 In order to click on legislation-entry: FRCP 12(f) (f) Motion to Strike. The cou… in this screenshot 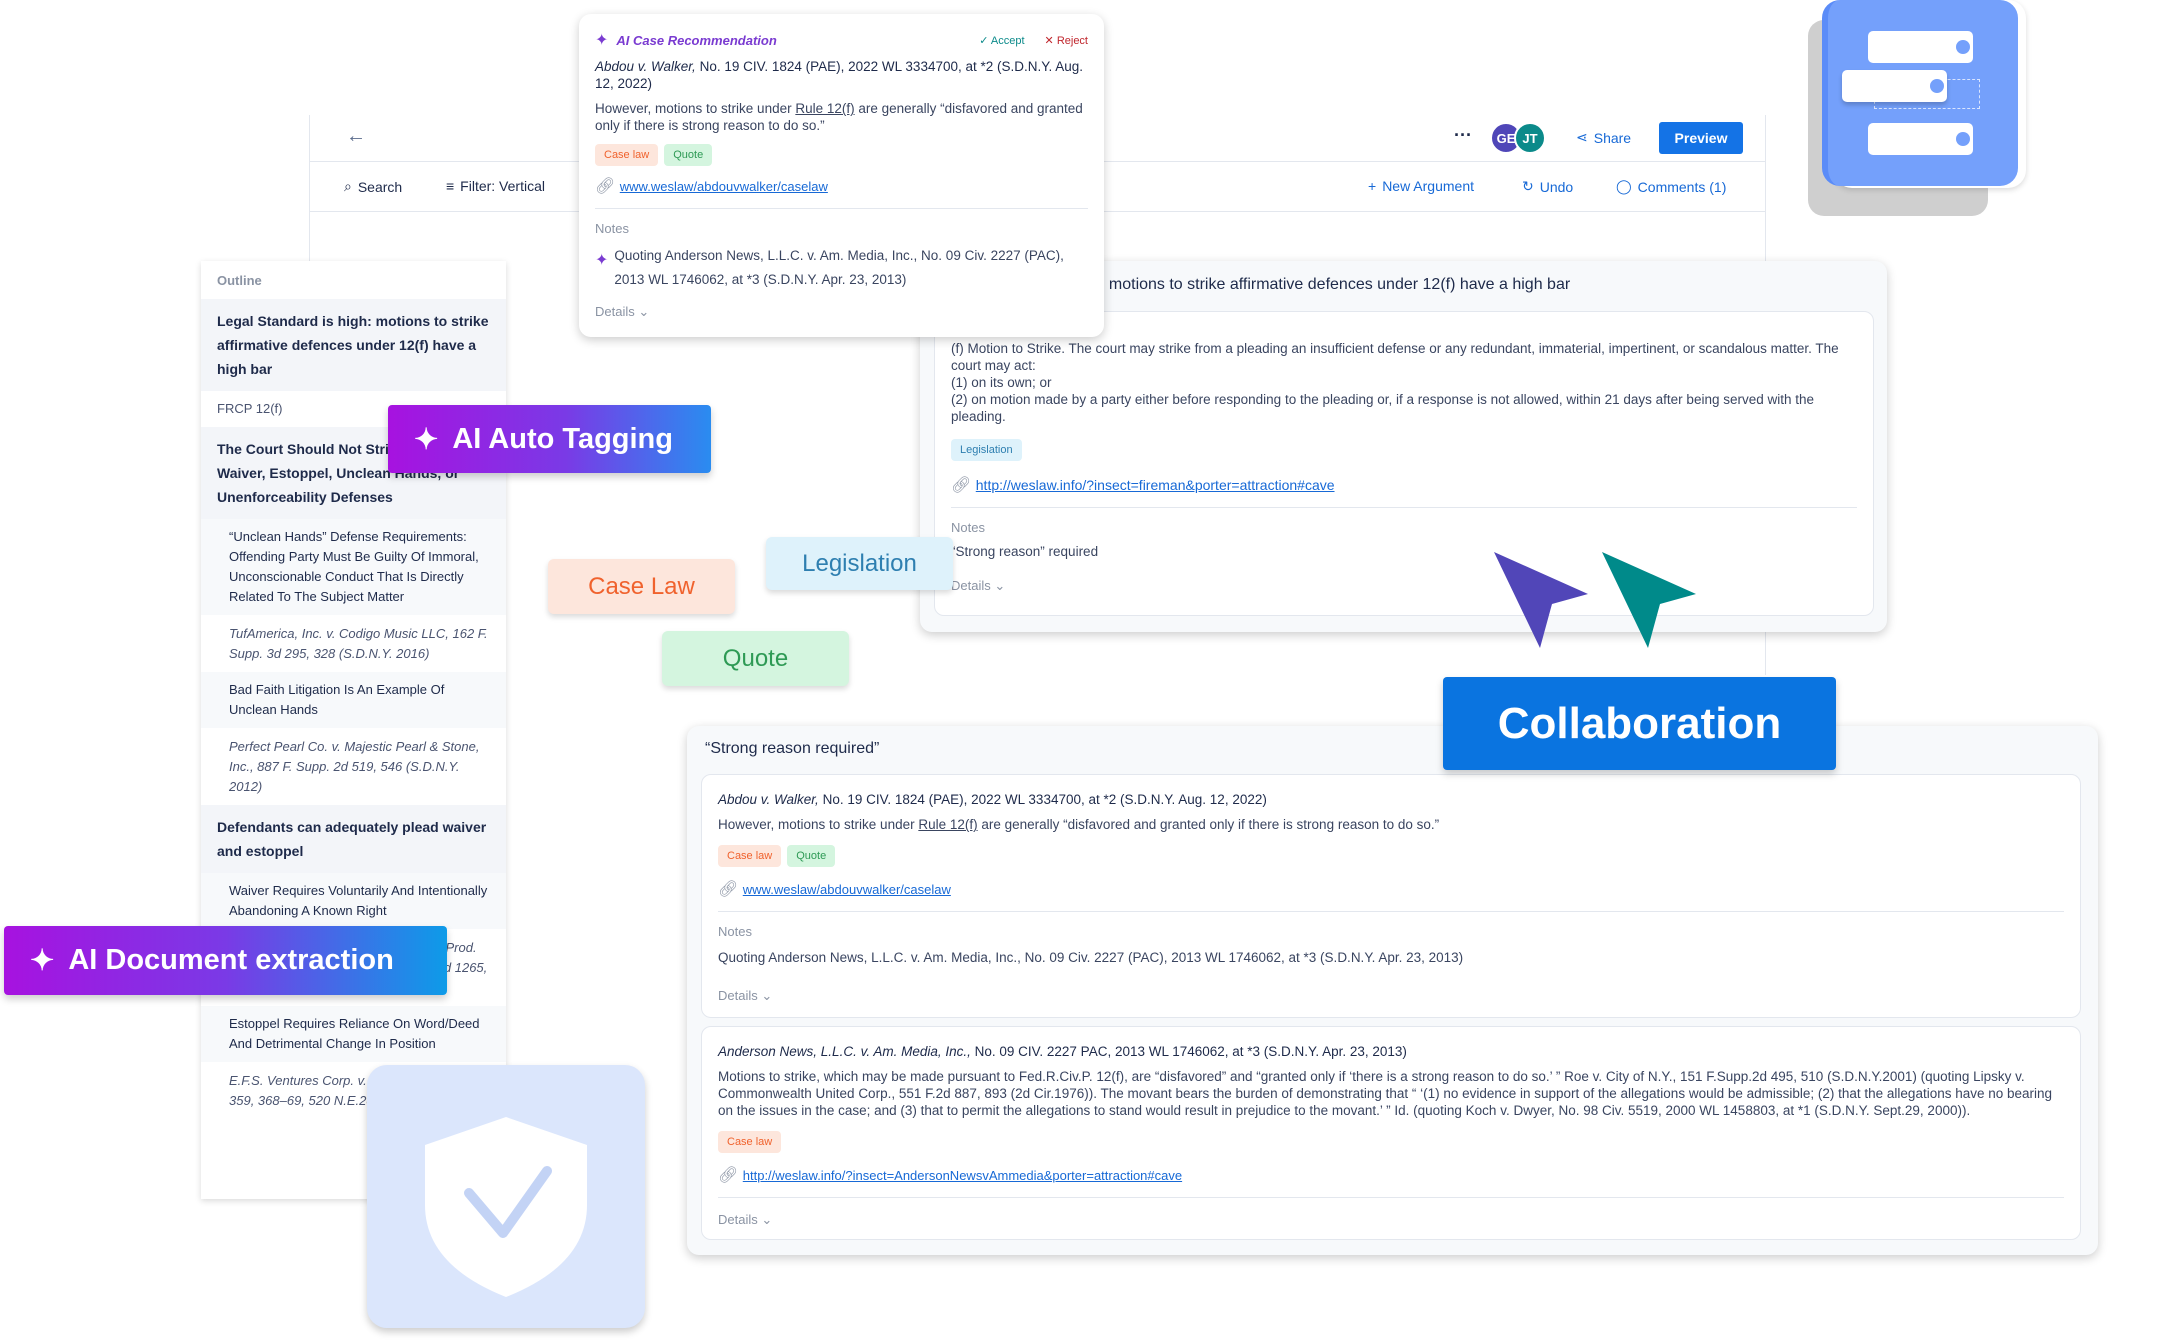, I will do `click(1404, 463)`.